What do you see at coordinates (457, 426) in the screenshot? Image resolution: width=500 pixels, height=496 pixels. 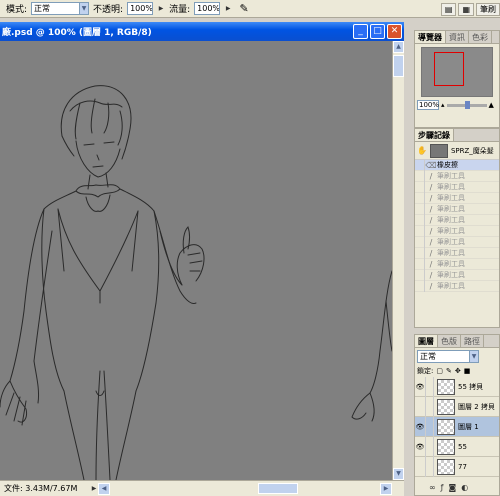 I see `layer-row: 👁 圖層 1` at bounding box center [457, 426].